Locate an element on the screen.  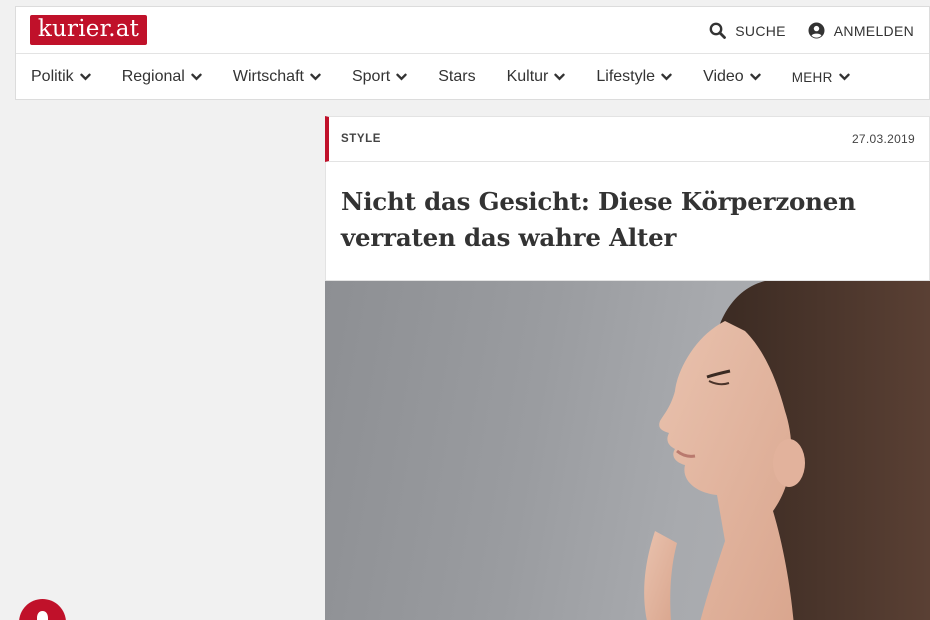
user-circle-icon is located at coordinates (816, 30).